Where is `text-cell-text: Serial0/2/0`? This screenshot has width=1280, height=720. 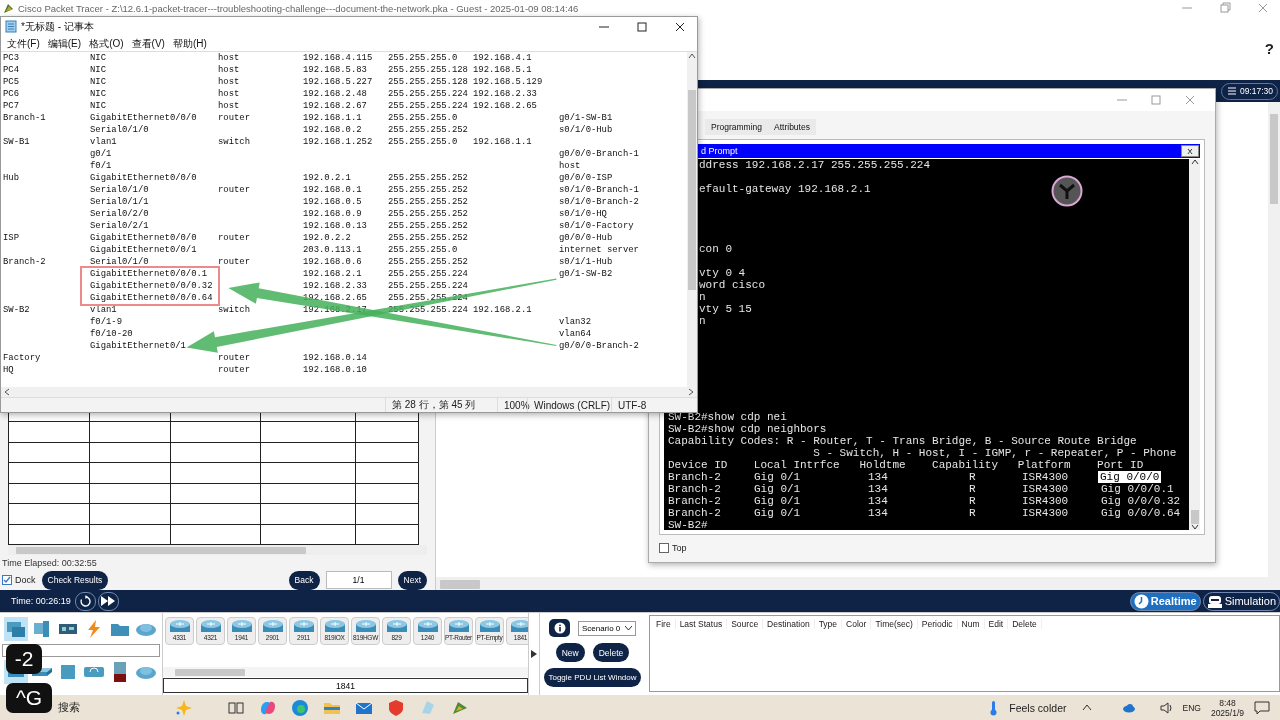
text-cell-text: Serial0/2/0 is located at coordinates (120, 213).